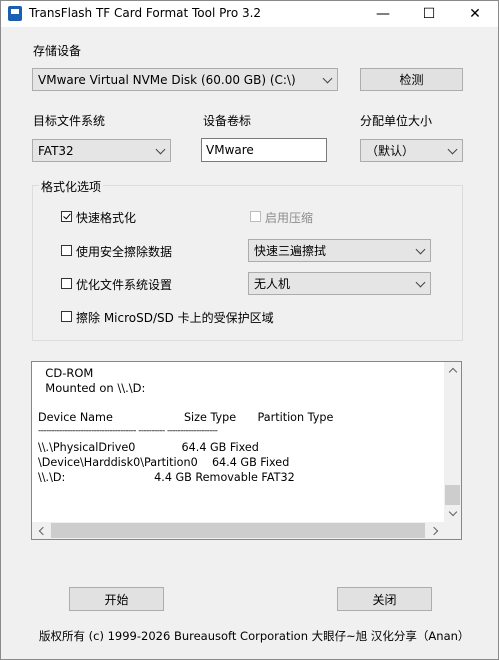 The height and width of the screenshot is (660, 499). I want to click on app-icon, so click(15, 13).